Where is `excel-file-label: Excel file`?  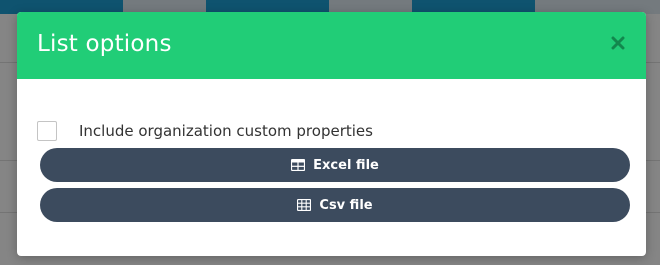
excel-file-label: Excel file is located at coordinates (346, 165).